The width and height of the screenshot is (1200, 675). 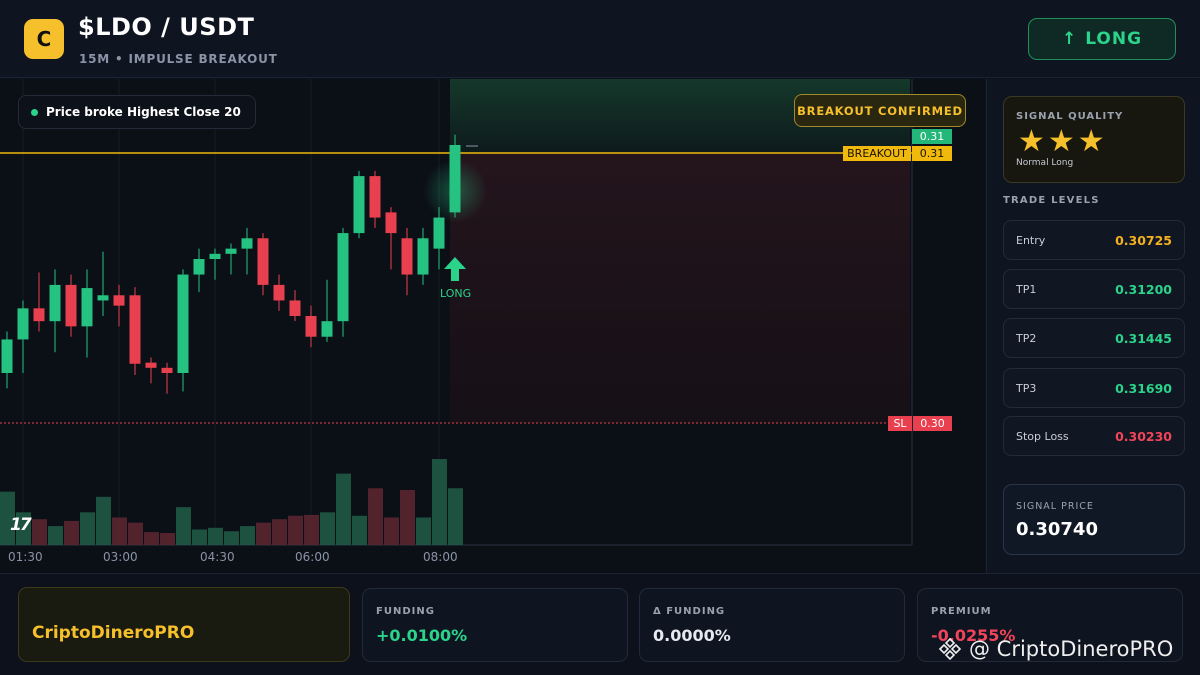 I want to click on current-price-tag: 0.31, so click(x=932, y=136).